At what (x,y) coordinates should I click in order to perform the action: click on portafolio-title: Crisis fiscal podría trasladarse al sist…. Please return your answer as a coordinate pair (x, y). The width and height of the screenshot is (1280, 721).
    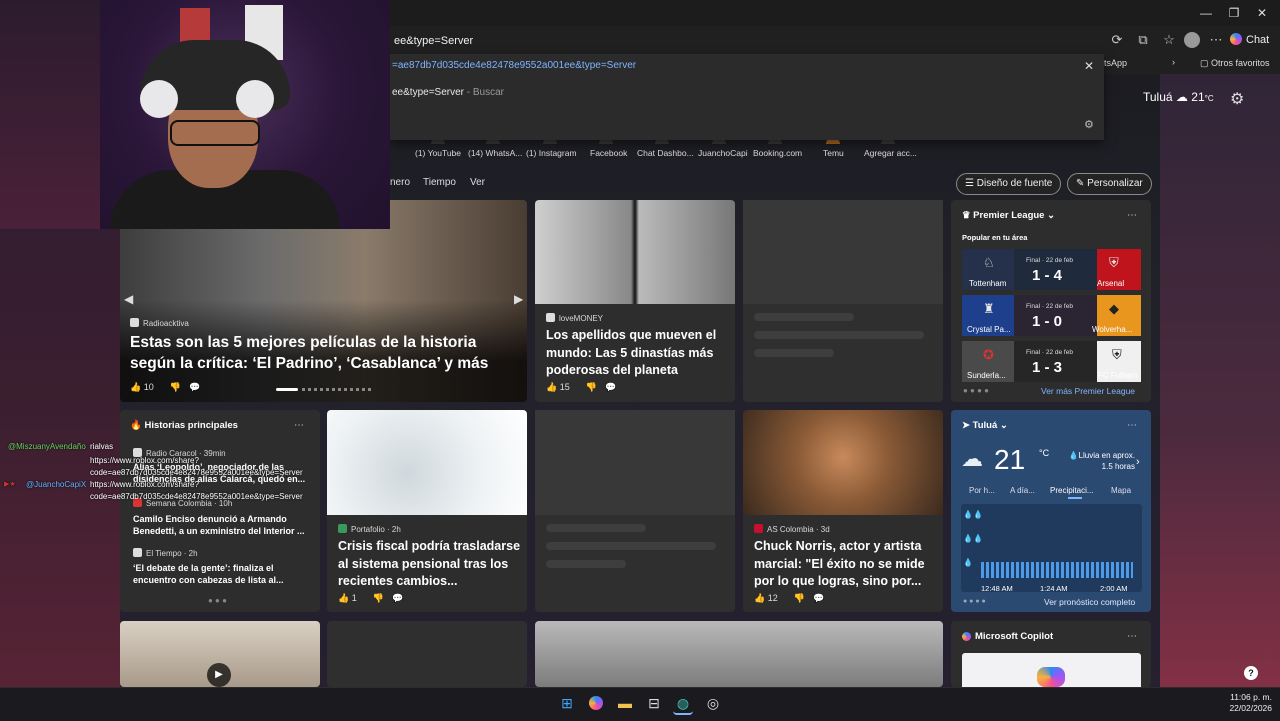
    Looking at the image, I should click on (430, 564).